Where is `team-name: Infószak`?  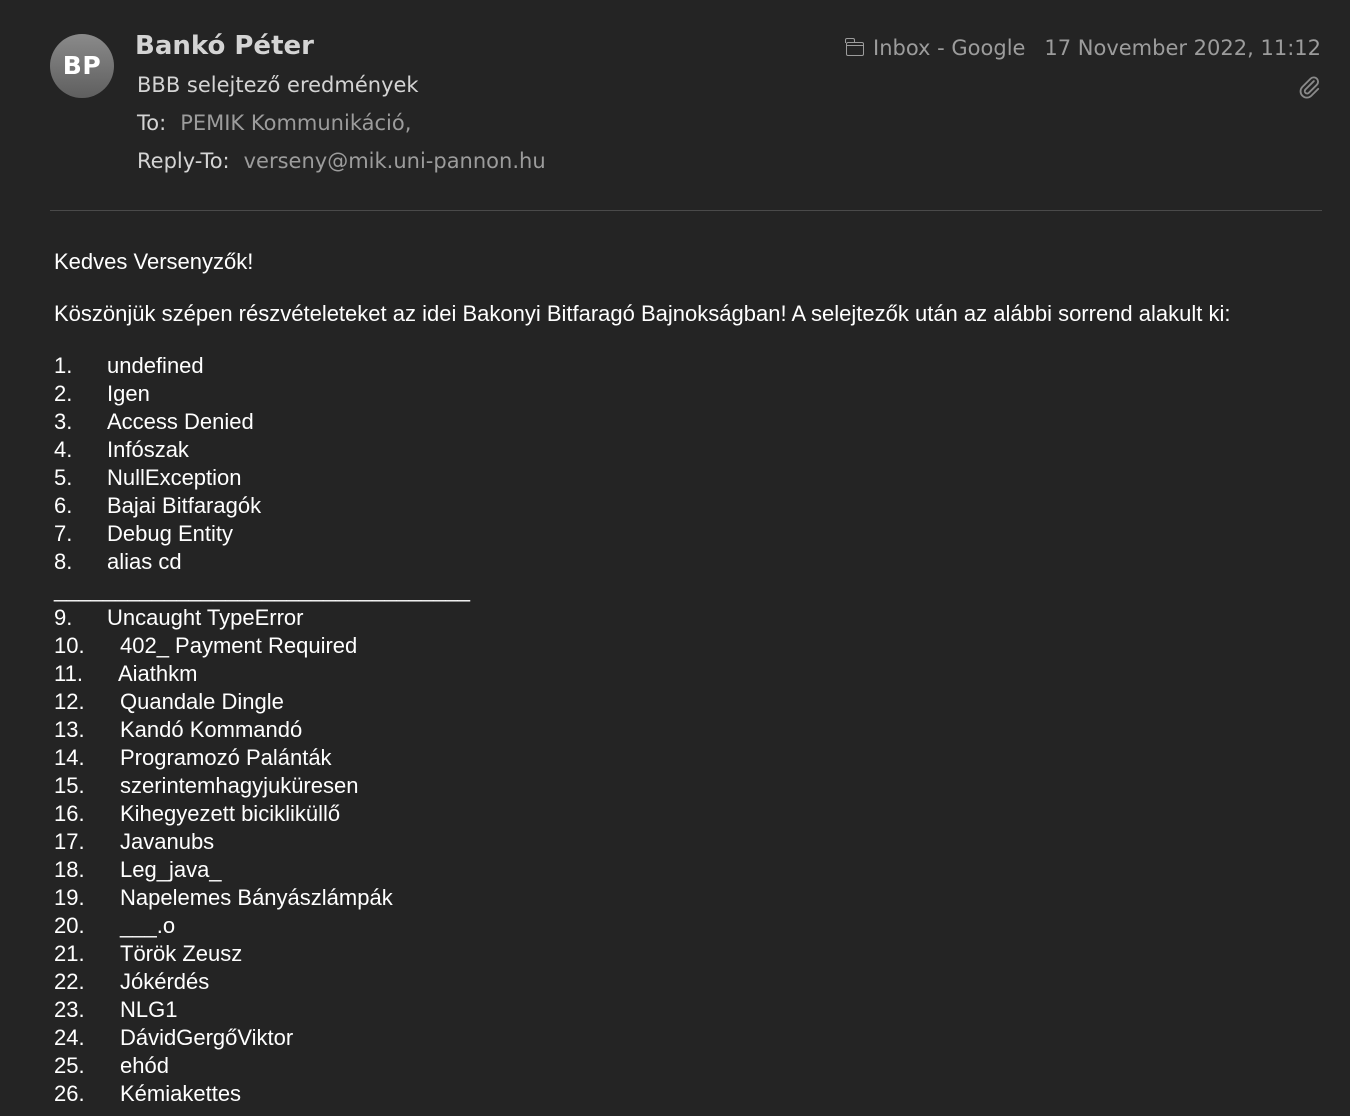 team-name: Infószak is located at coordinates (148, 449).